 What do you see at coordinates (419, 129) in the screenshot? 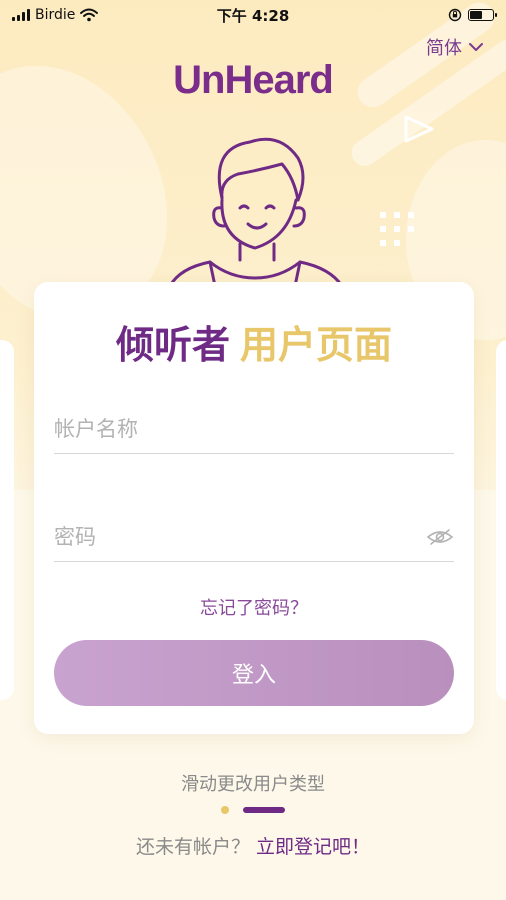
I see `triangle-decoration-icon` at bounding box center [419, 129].